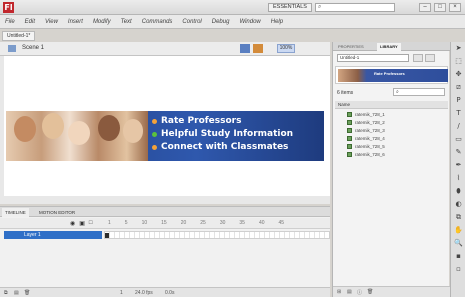 The height and width of the screenshot is (297, 465). I want to click on menu-control: Control, so click(191, 22).